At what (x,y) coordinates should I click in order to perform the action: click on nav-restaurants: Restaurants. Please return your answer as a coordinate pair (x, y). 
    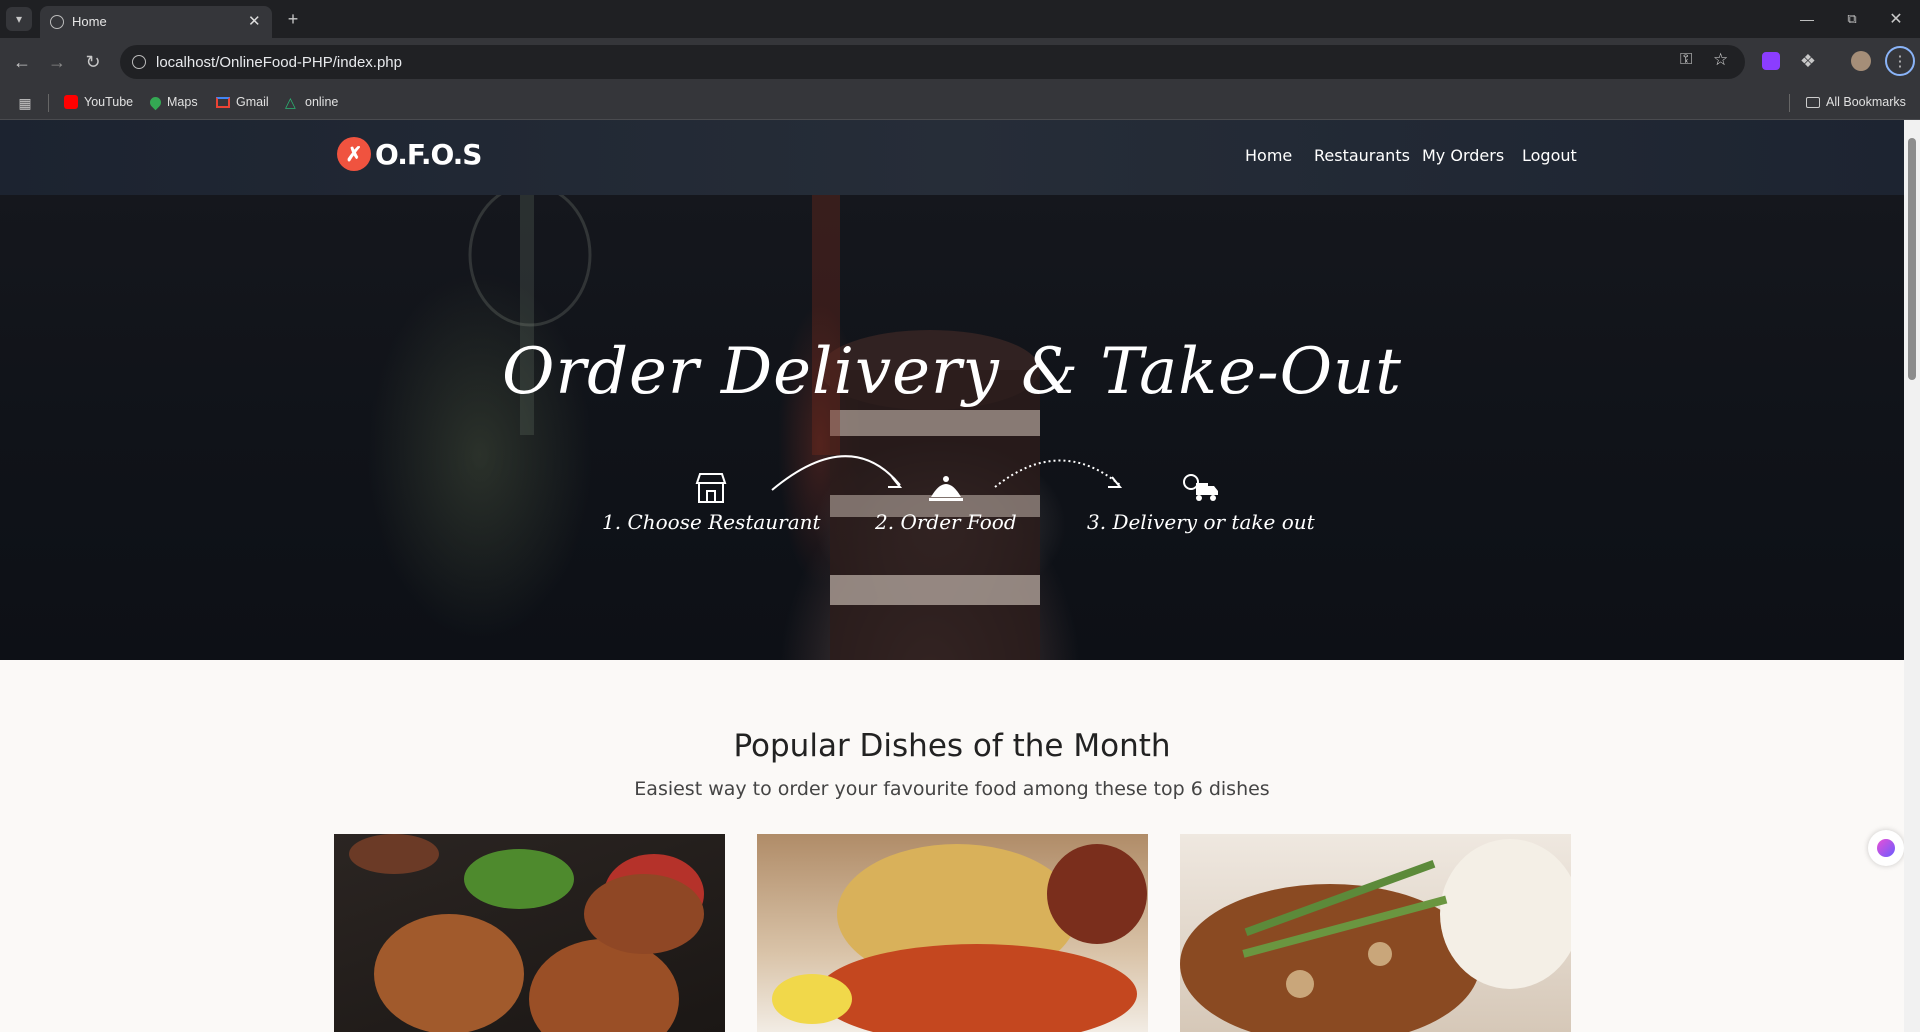
    Looking at the image, I should click on (1362, 155).